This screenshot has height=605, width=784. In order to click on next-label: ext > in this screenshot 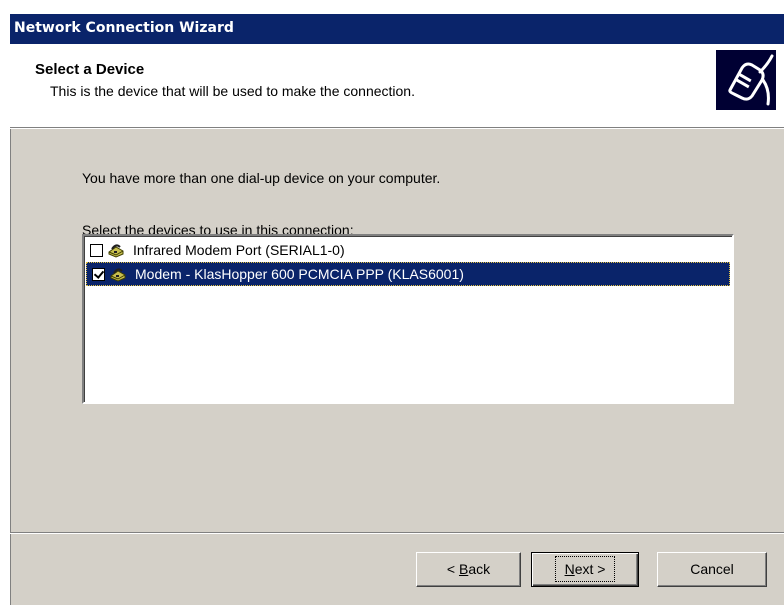, I will do `click(590, 569)`.